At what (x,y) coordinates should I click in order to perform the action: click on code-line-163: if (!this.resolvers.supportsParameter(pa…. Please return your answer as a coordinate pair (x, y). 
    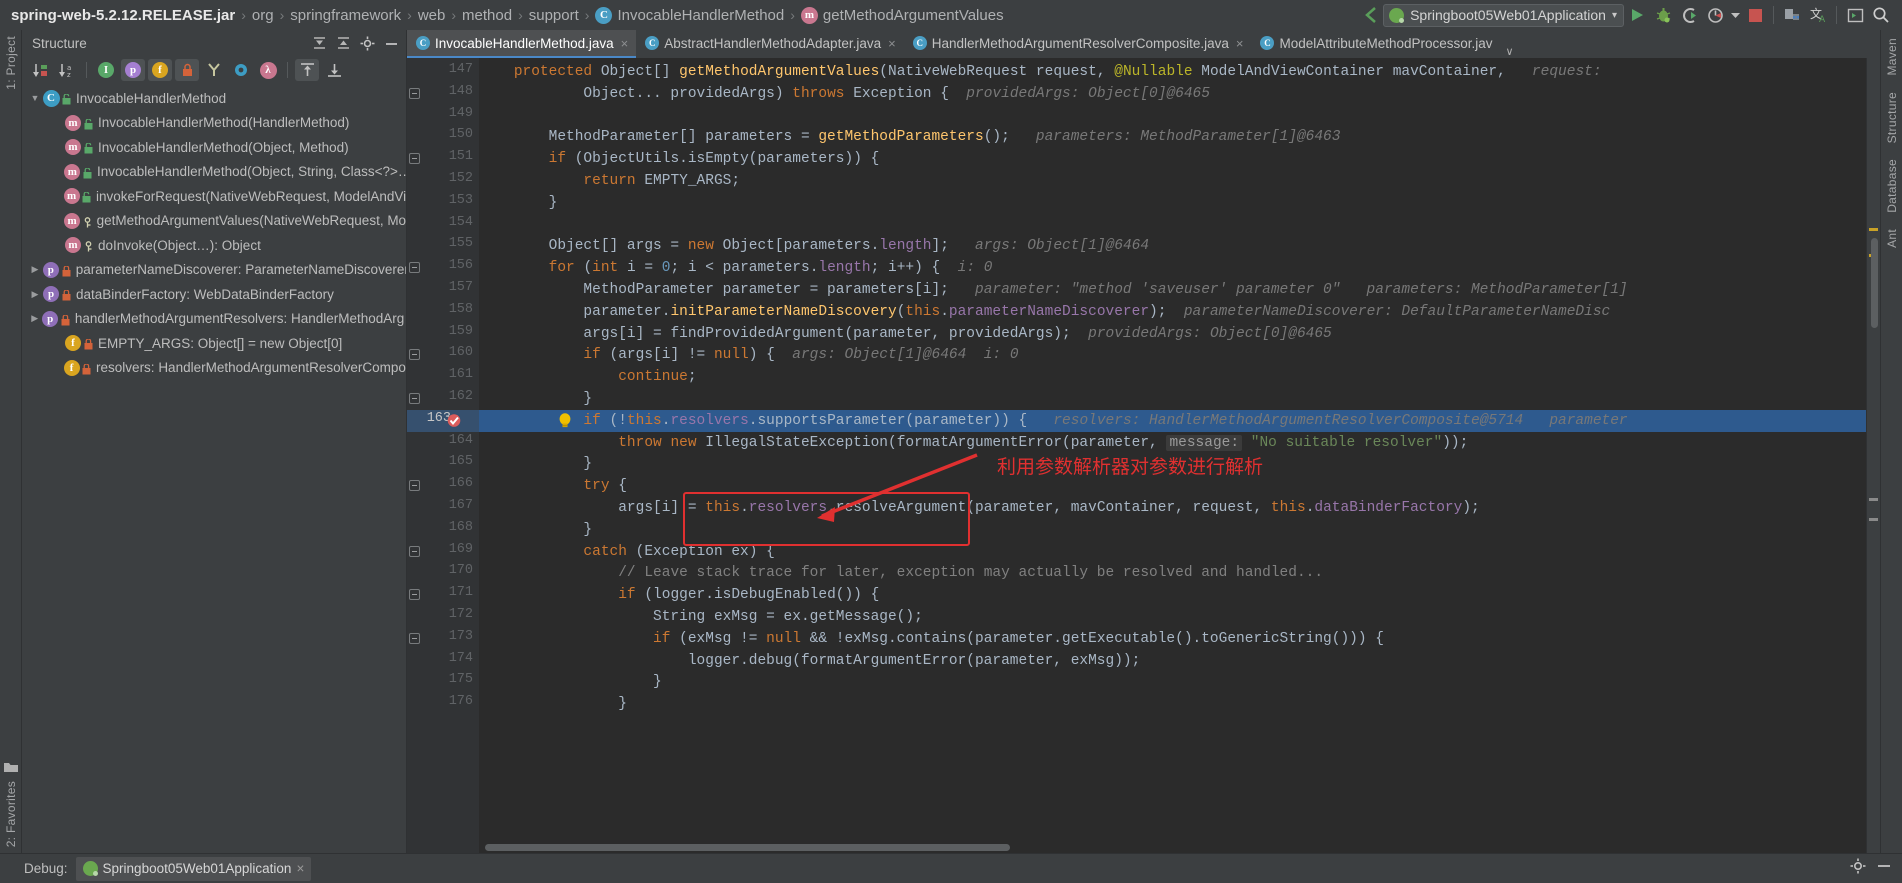
    Looking at the image, I should click on (1053, 422).